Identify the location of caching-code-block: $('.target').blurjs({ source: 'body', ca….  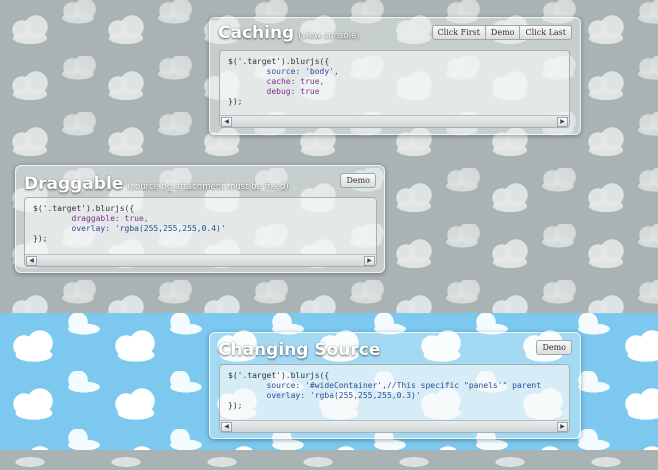
(394, 89).